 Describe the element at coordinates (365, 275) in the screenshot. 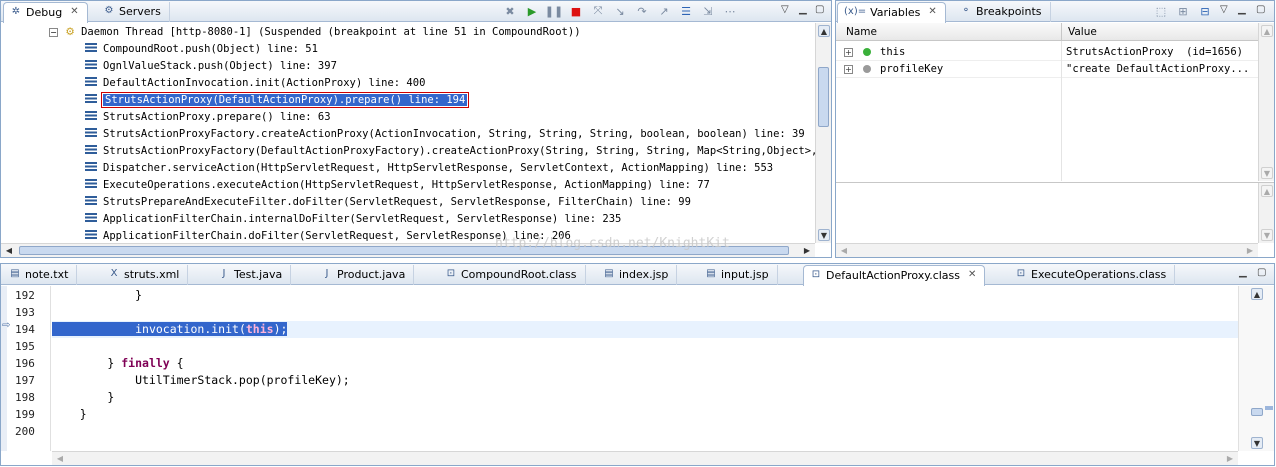

I see `editor-tab: J Product.java` at that location.